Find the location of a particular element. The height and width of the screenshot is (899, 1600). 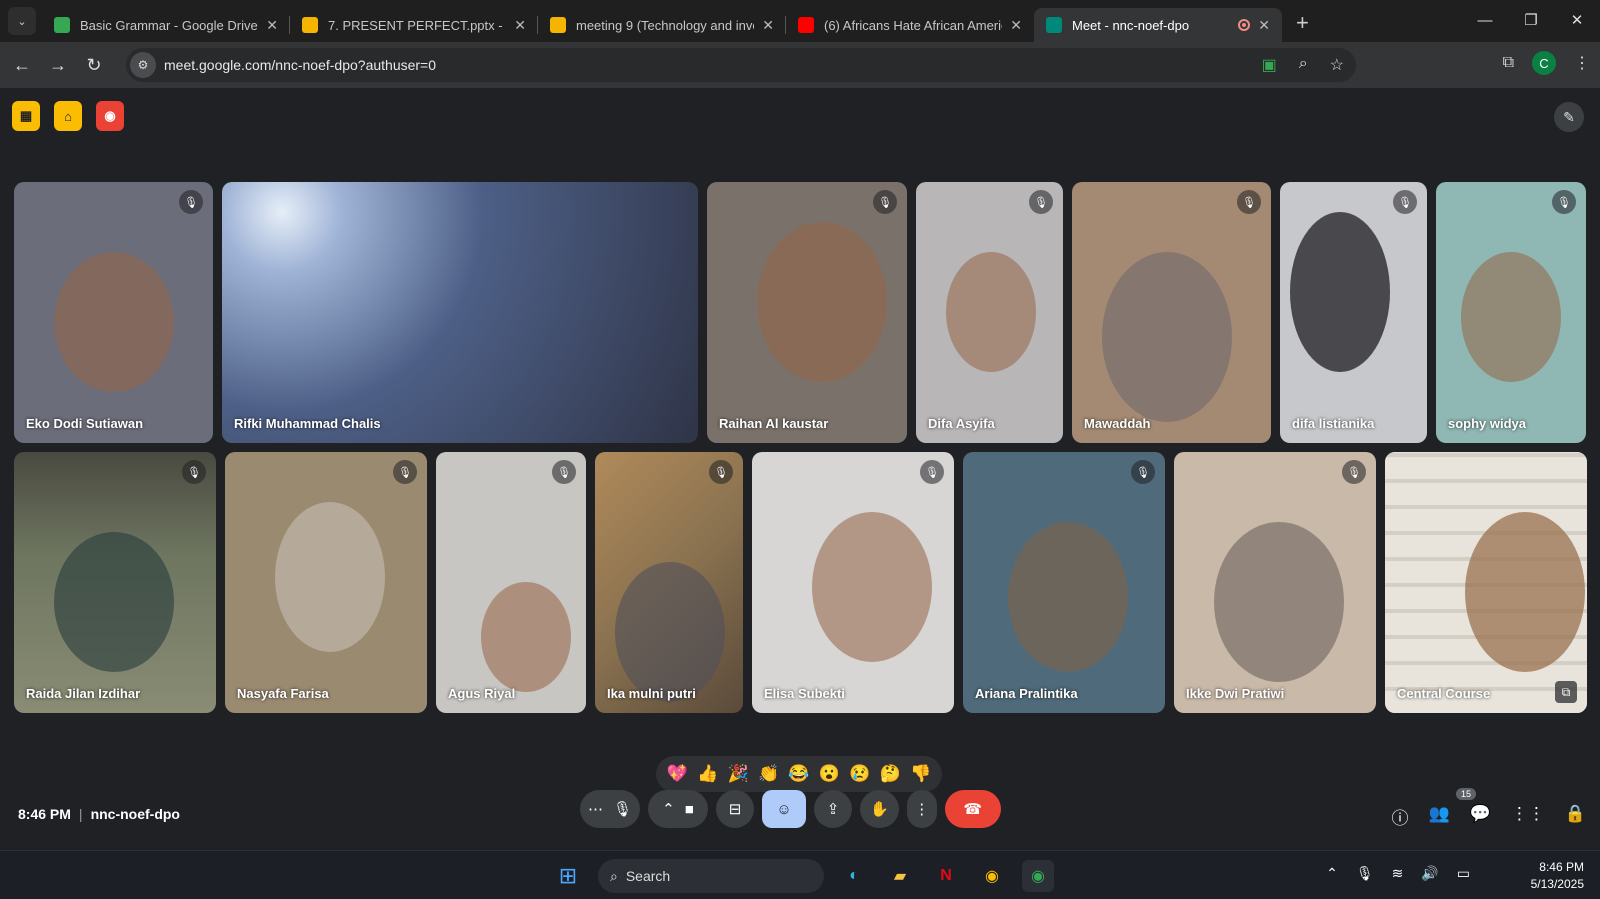

activities-grid-icon: ⋮⋮ is located at coordinates (1528, 816).